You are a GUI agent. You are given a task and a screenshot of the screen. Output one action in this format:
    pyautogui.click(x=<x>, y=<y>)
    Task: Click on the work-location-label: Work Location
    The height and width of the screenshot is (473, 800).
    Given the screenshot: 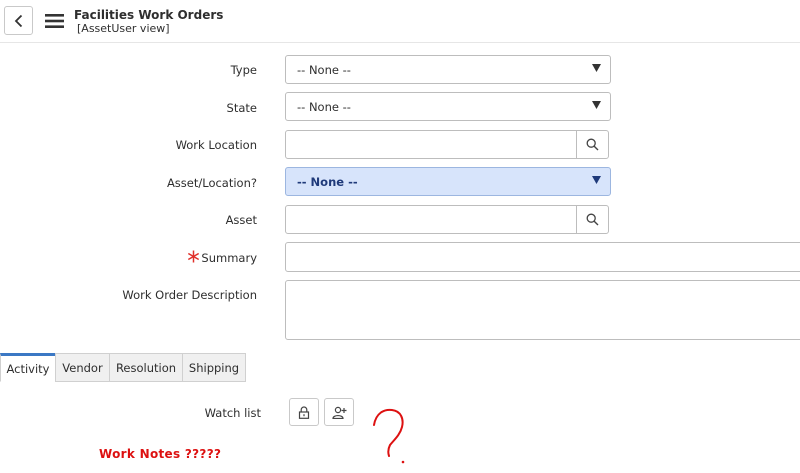 What is the action you would take?
    pyautogui.click(x=216, y=145)
    